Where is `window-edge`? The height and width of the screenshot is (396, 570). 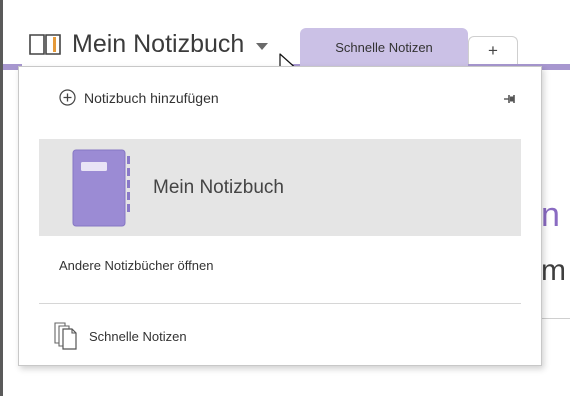 window-edge is located at coordinates (1, 198).